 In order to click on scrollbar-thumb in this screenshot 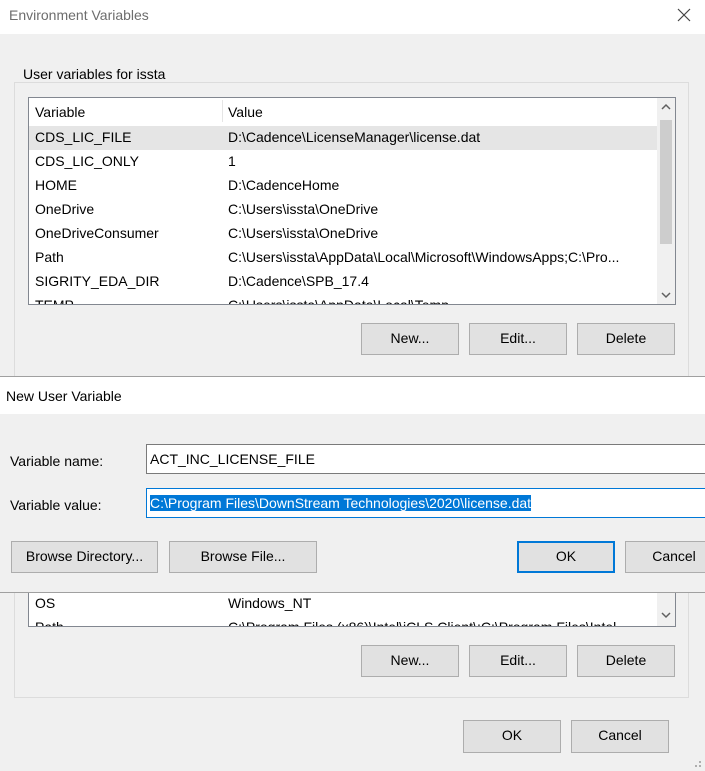, I will do `click(666, 182)`.